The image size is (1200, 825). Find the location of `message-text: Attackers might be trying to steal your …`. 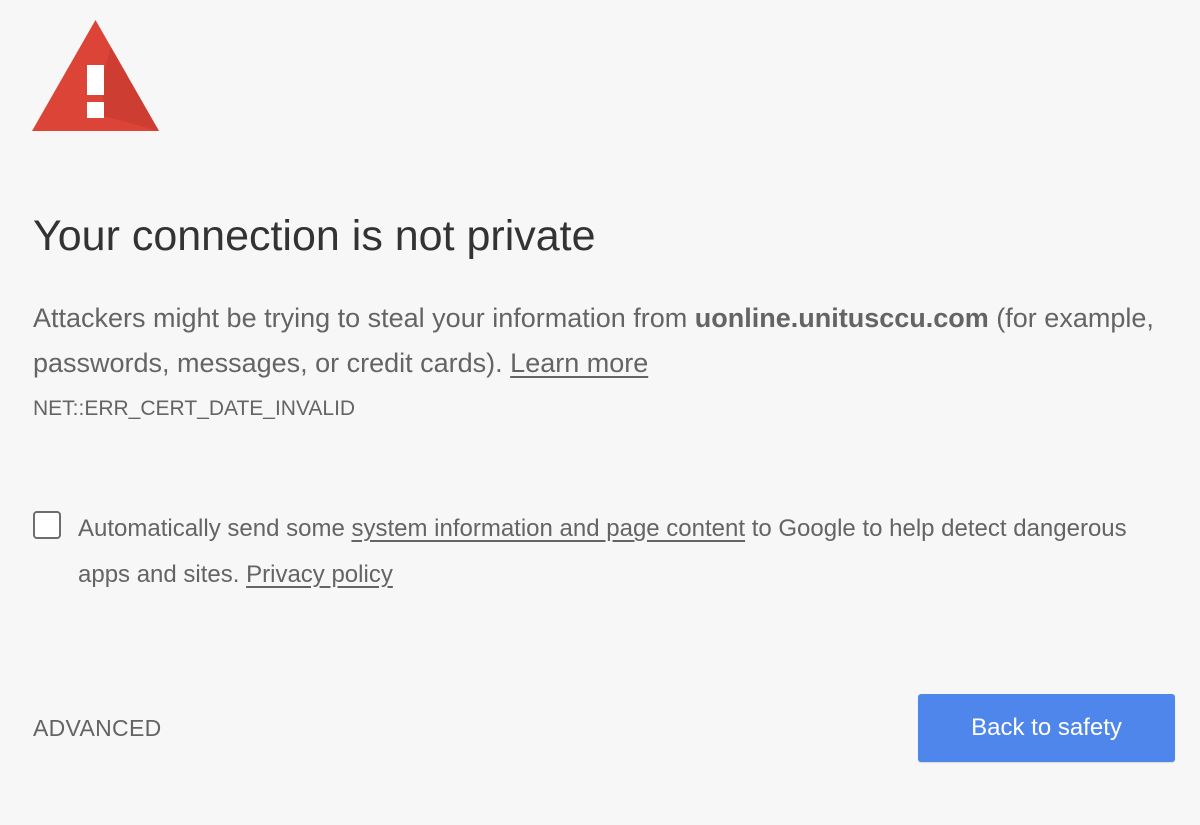

message-text: Attackers might be trying to steal your … is located at coordinates (364, 318).